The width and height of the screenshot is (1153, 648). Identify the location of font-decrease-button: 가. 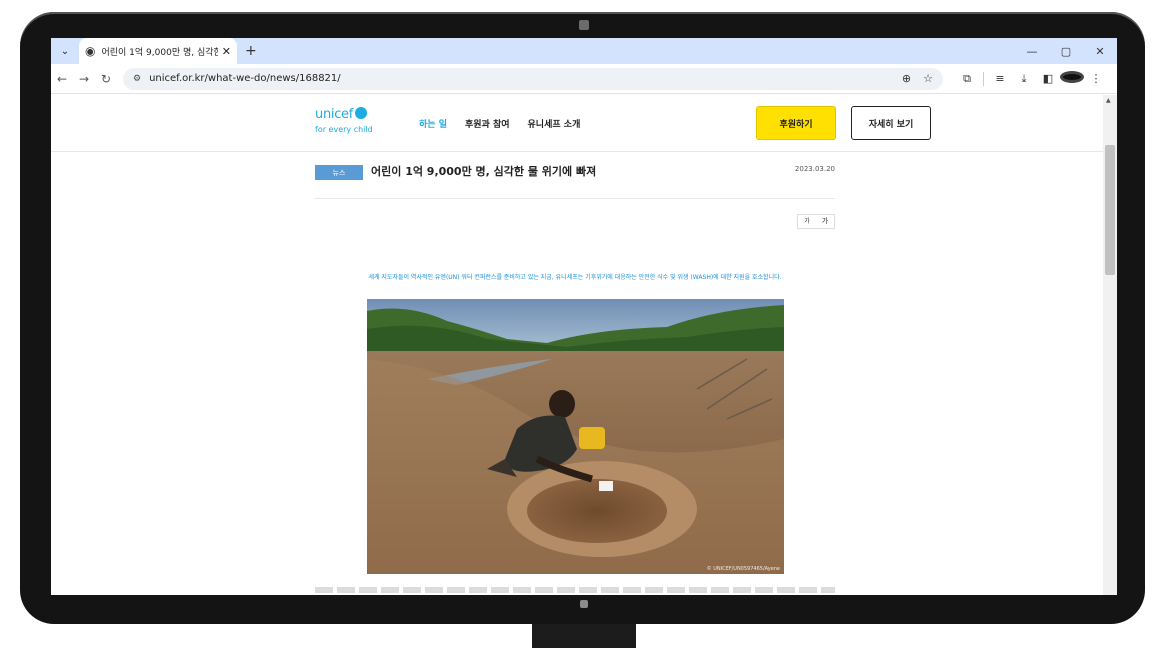
(807, 221).